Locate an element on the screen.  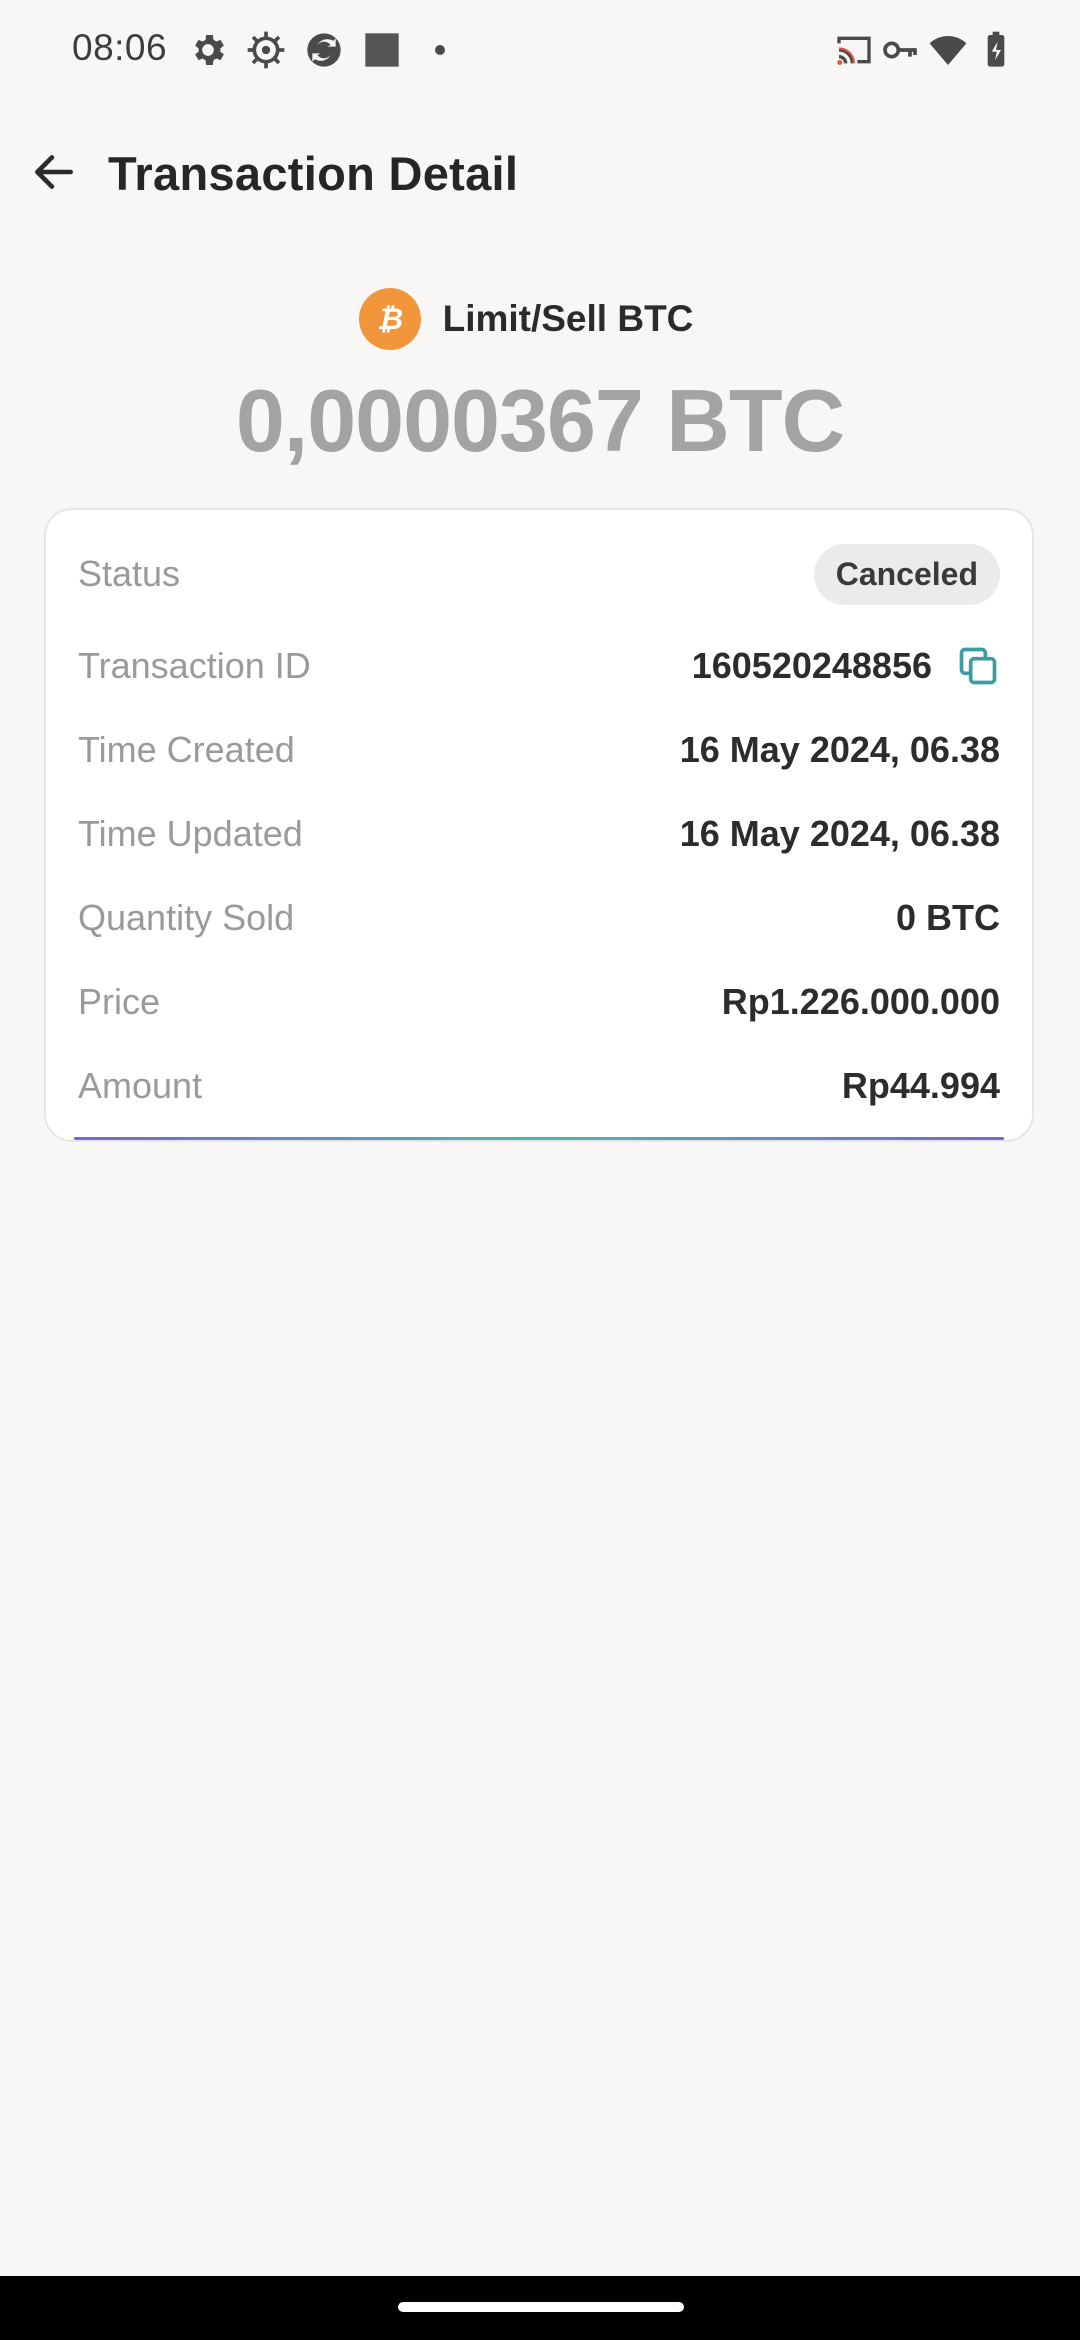
quantity-sold-label: Quantity Sold is located at coordinates (186, 917).